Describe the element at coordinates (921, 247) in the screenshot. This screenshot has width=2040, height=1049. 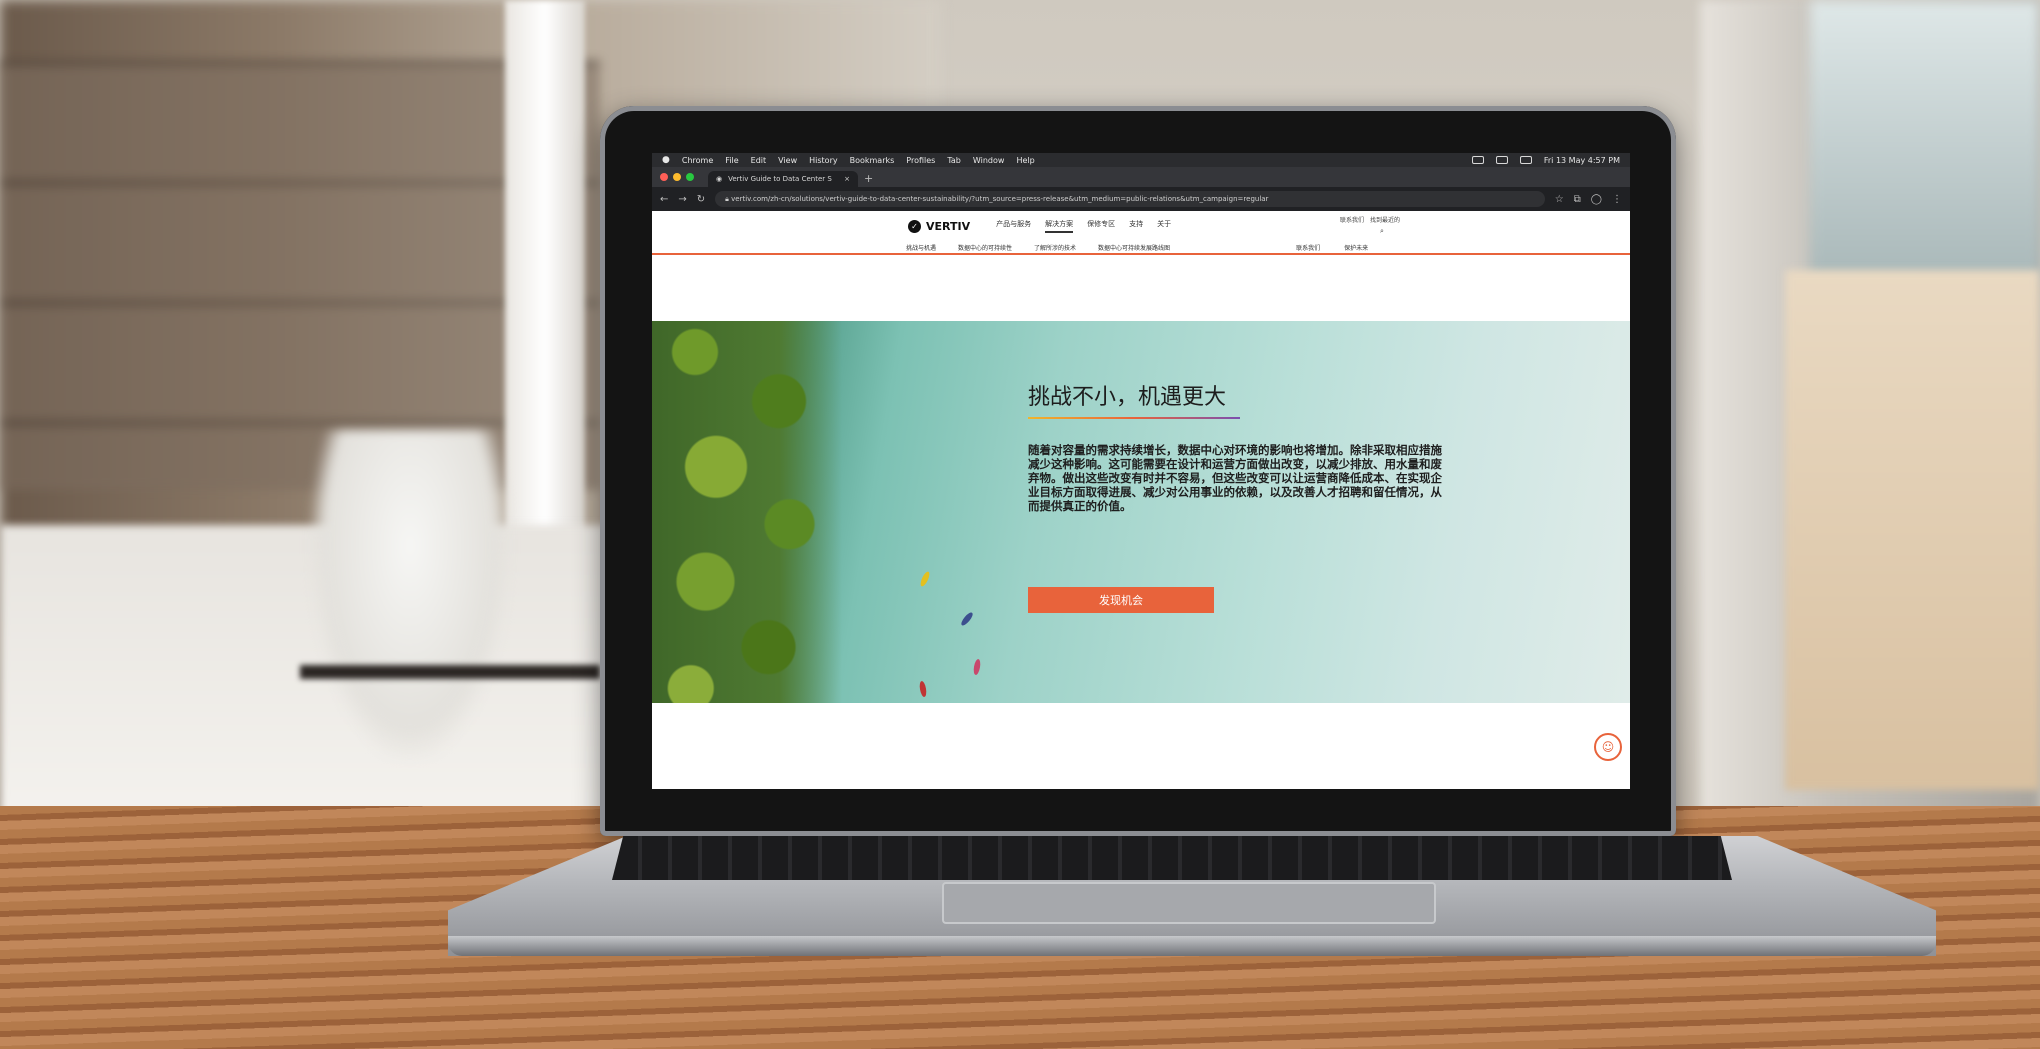
I see `subnav-challenges: 挑战与机遇` at that location.